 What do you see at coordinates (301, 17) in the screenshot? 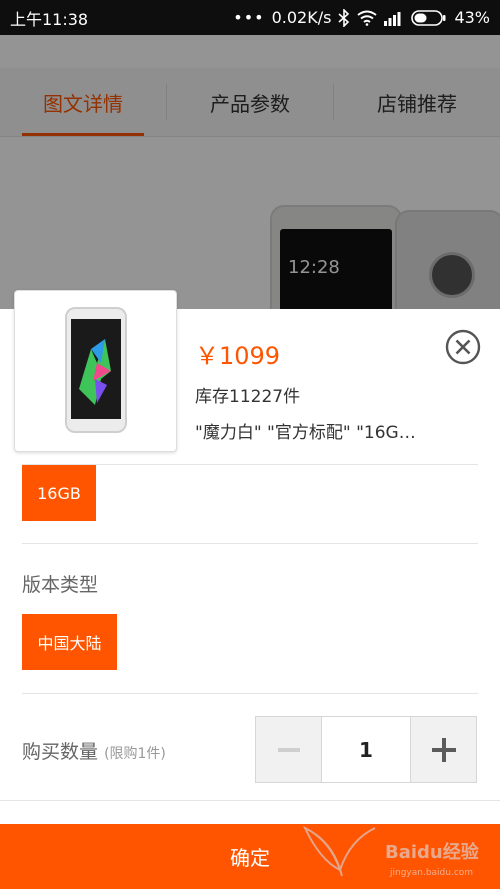
I see `net-speed: 0.02K/s` at bounding box center [301, 17].